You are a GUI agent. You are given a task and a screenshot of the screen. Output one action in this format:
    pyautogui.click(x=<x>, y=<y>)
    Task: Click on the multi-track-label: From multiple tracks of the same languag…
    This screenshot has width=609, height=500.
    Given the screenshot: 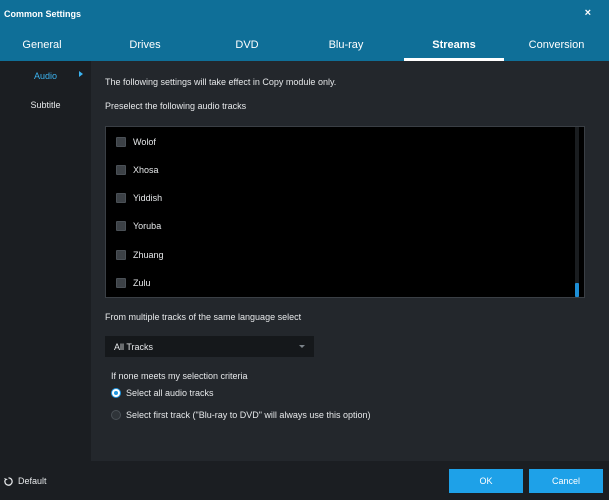 What is the action you would take?
    pyautogui.click(x=203, y=317)
    